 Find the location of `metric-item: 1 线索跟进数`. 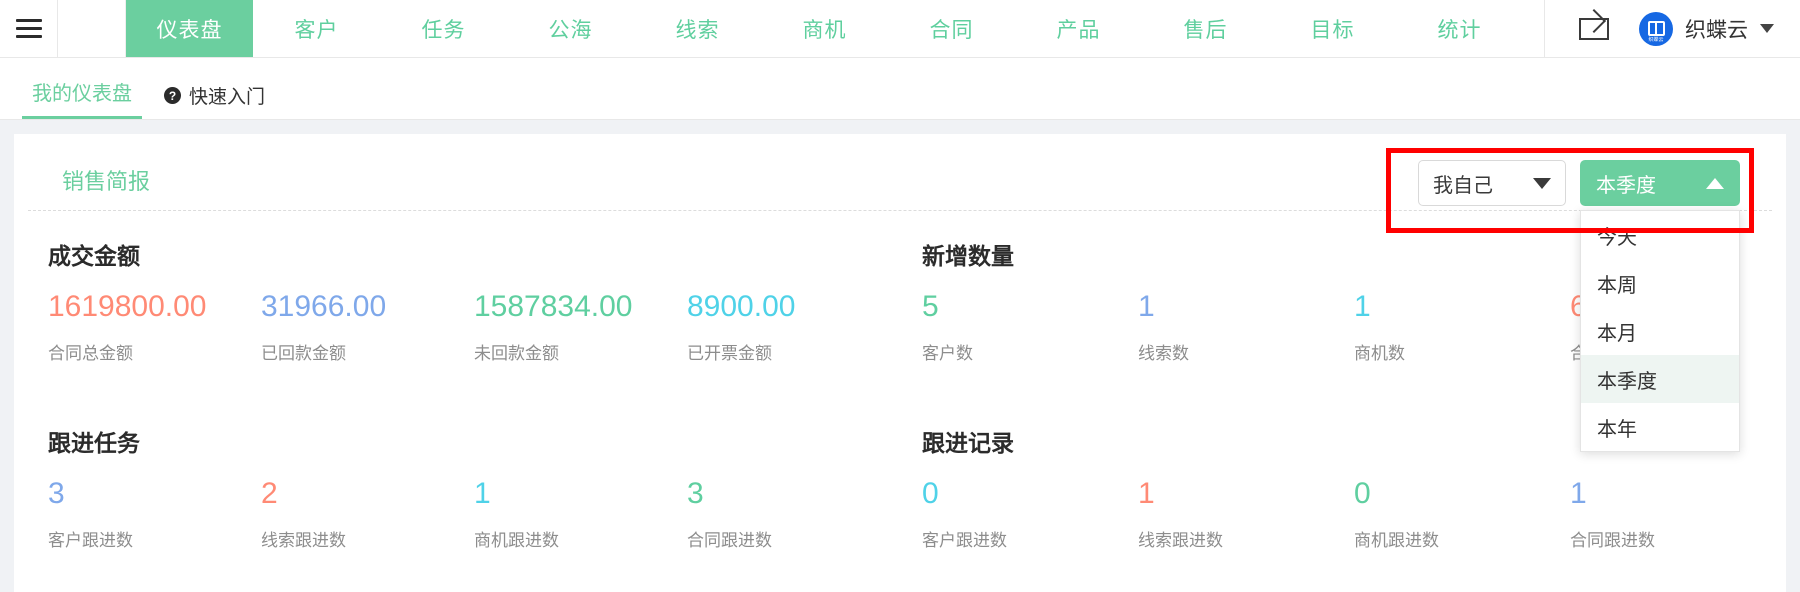

metric-item: 1 线索跟进数 is located at coordinates (1246, 512).